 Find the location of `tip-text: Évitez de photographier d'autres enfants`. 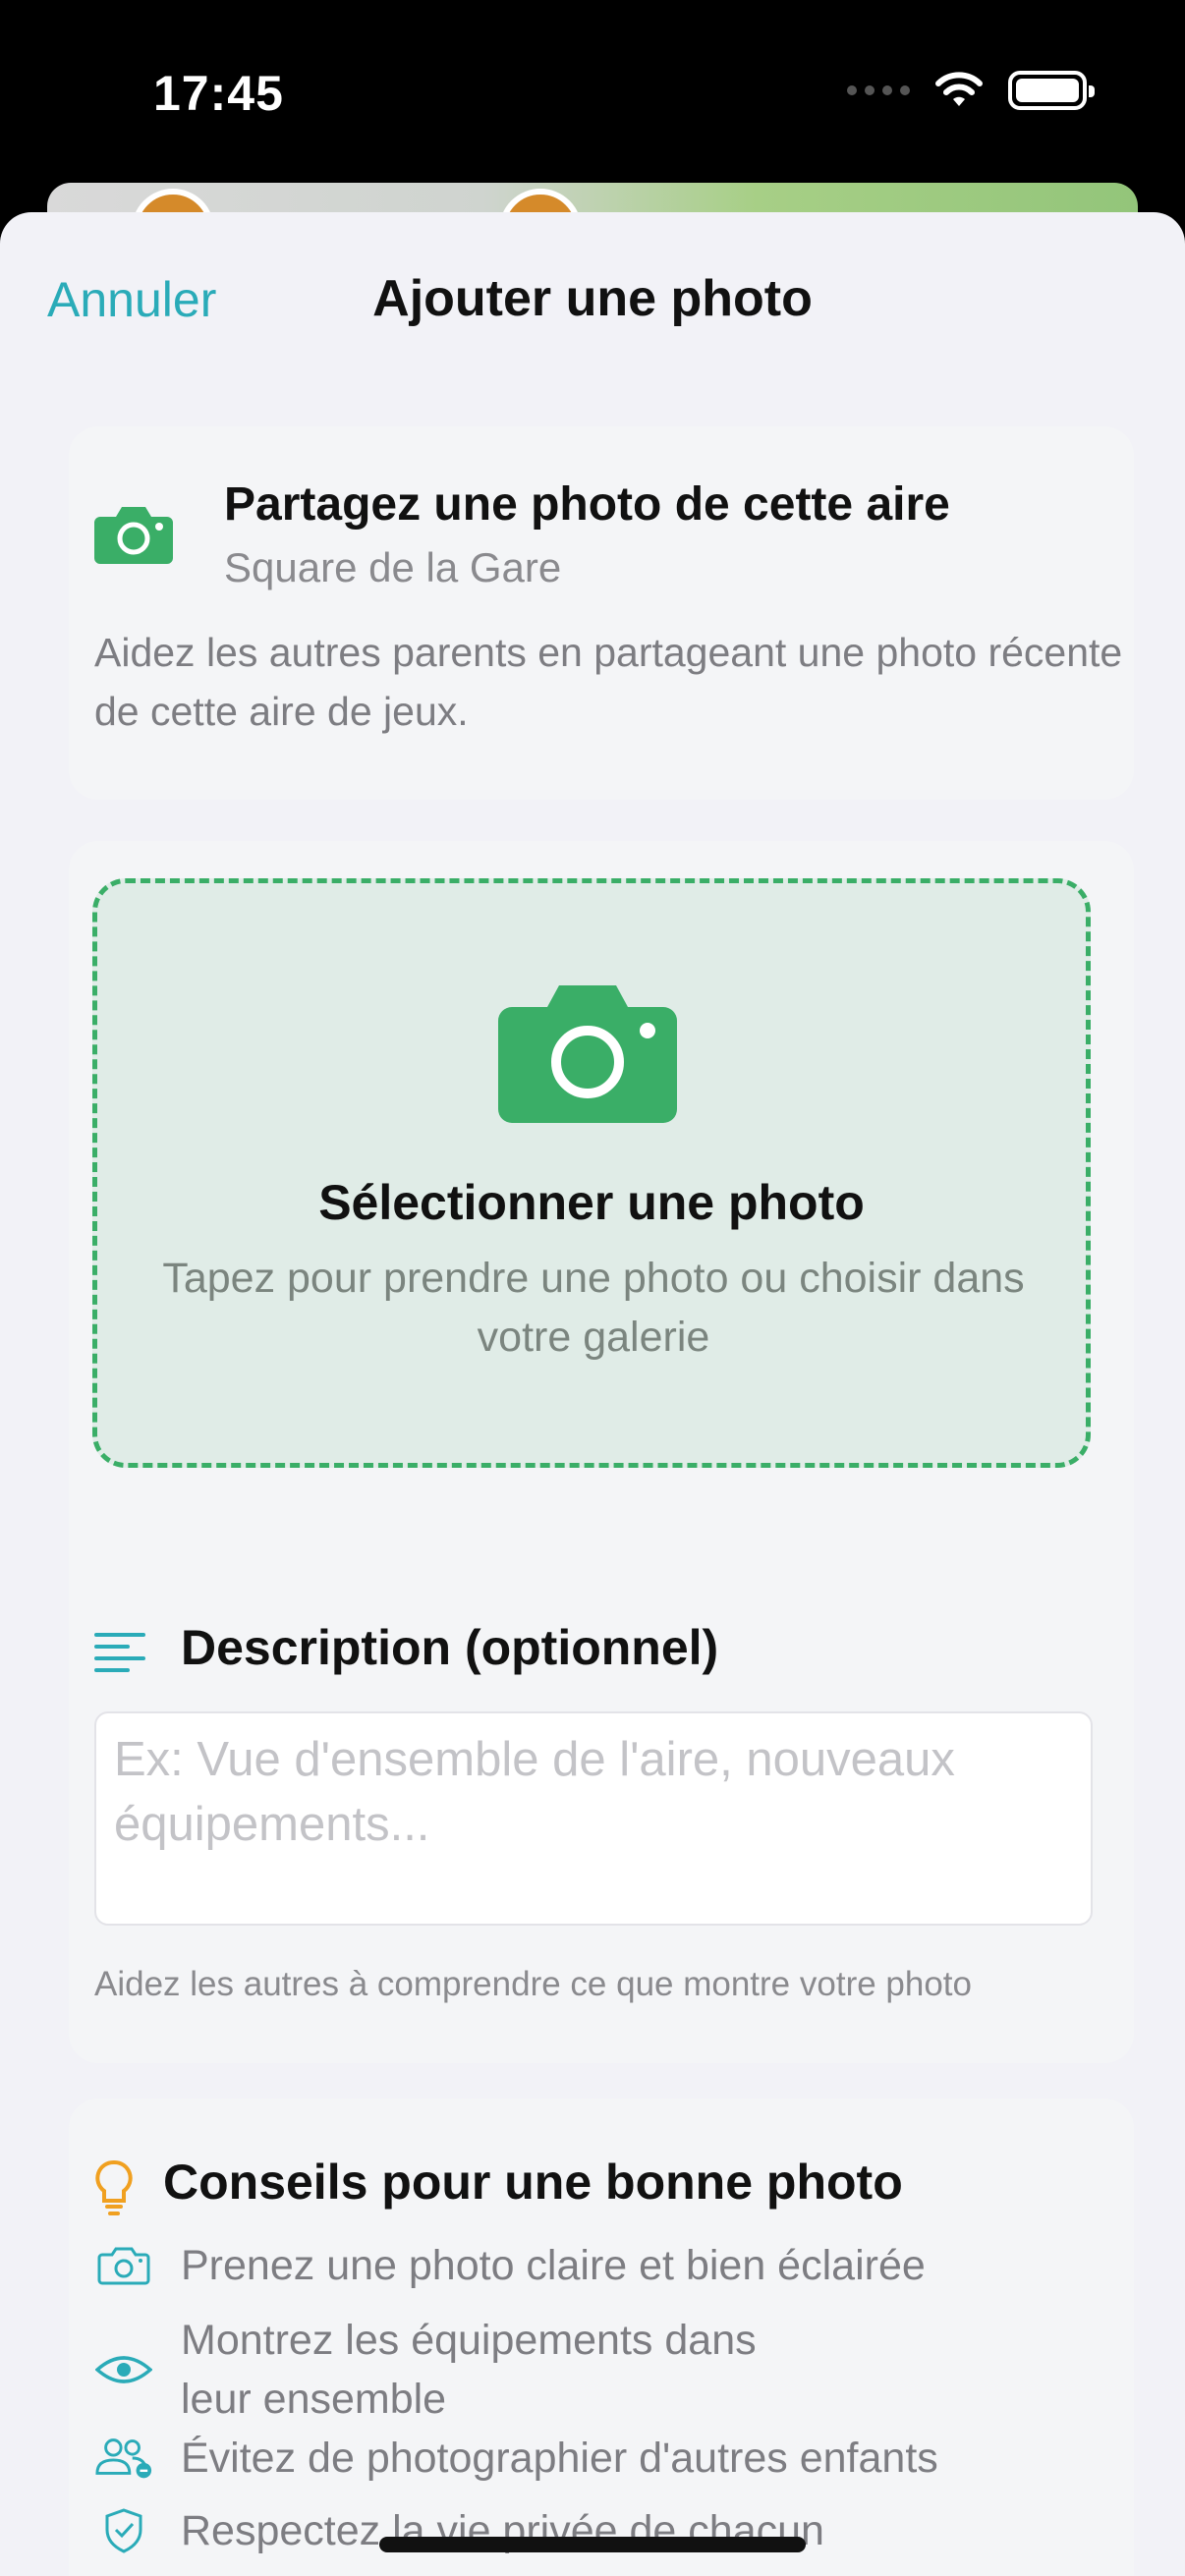

tip-text: Évitez de photographier d'autres enfants is located at coordinates (560, 2458).